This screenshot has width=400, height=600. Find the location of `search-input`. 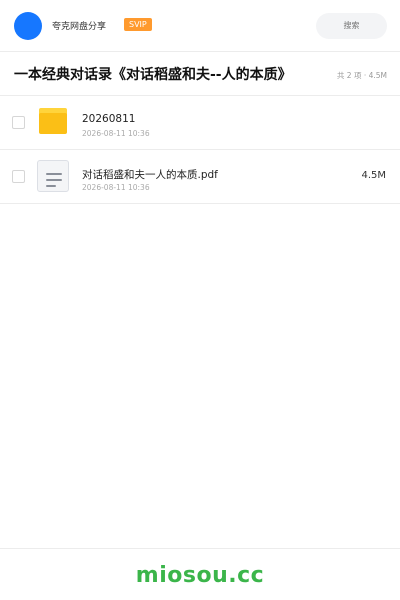

search-input is located at coordinates (351, 26).